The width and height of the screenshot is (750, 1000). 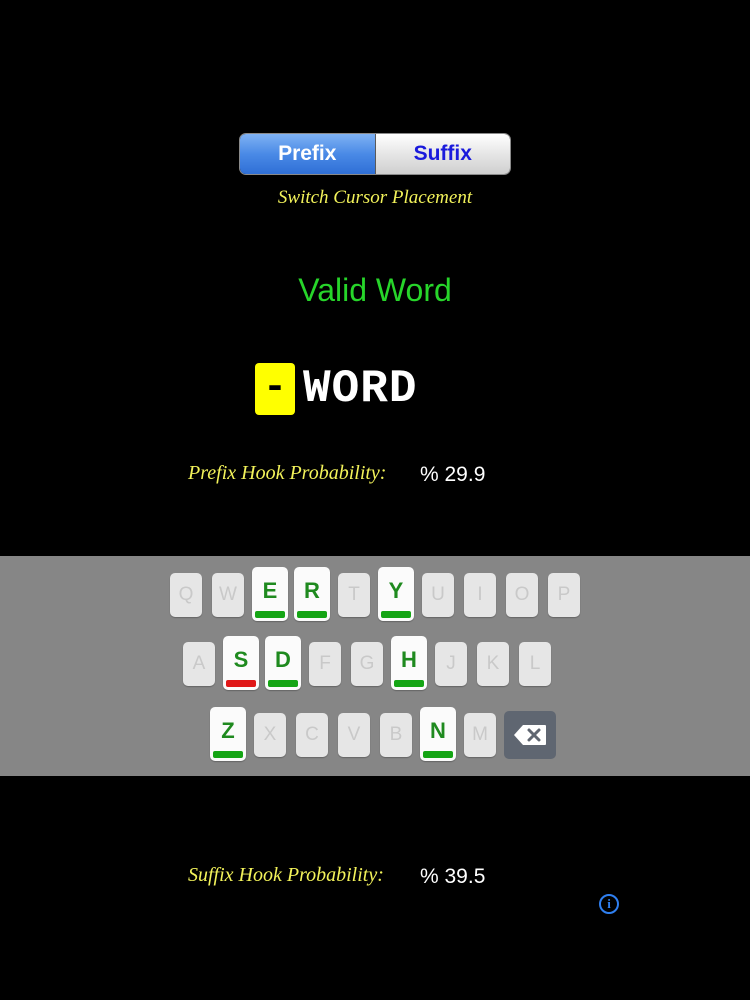 I want to click on word-display: - WORD, so click(x=336, y=389).